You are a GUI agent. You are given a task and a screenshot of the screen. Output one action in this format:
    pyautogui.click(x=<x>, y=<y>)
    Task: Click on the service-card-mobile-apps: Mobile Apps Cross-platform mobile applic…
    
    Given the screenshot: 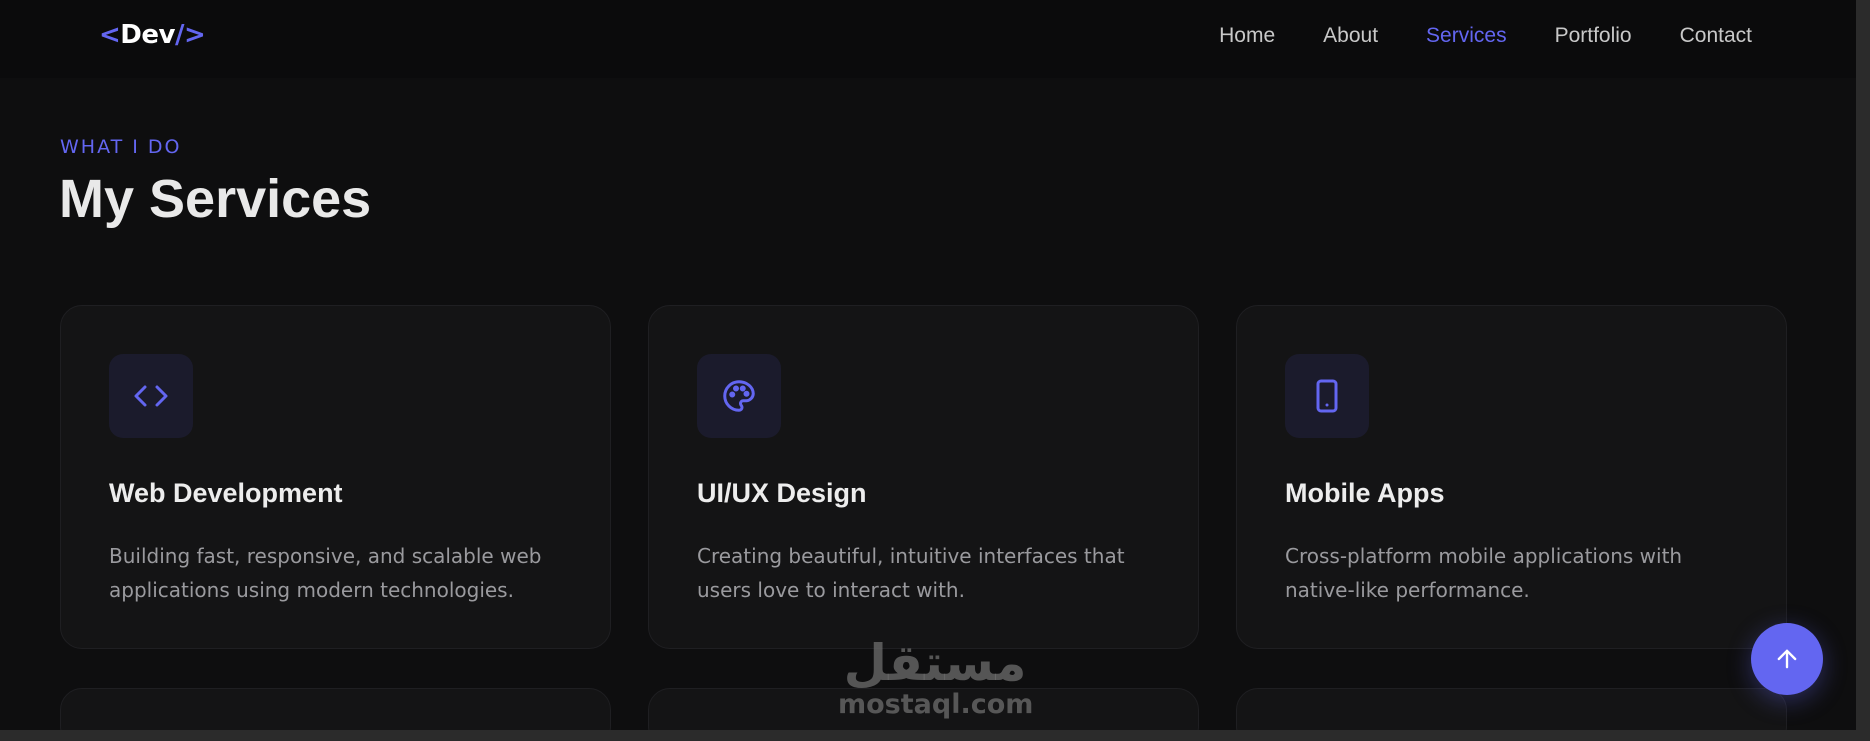 What is the action you would take?
    pyautogui.click(x=1511, y=477)
    